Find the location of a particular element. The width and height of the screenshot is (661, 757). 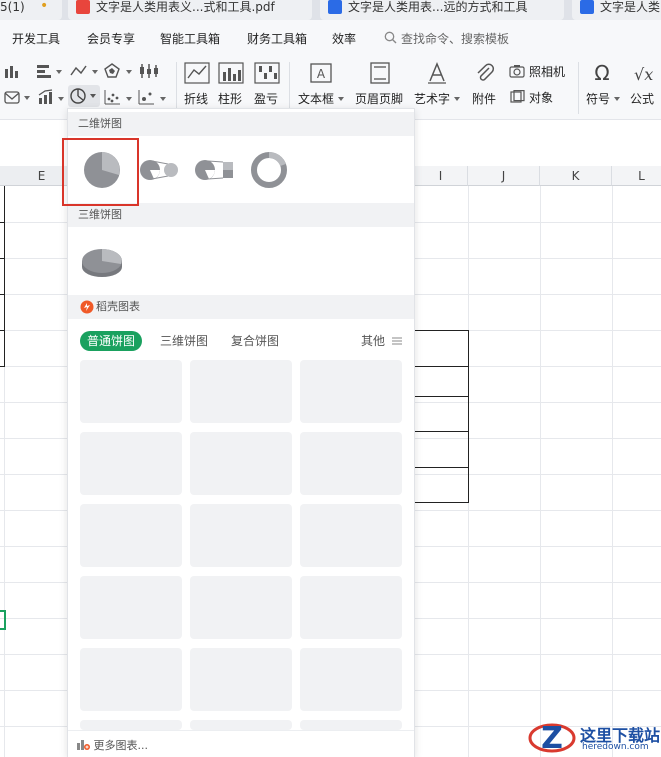

sparkline-column-label: 柱形 is located at coordinates (230, 99).